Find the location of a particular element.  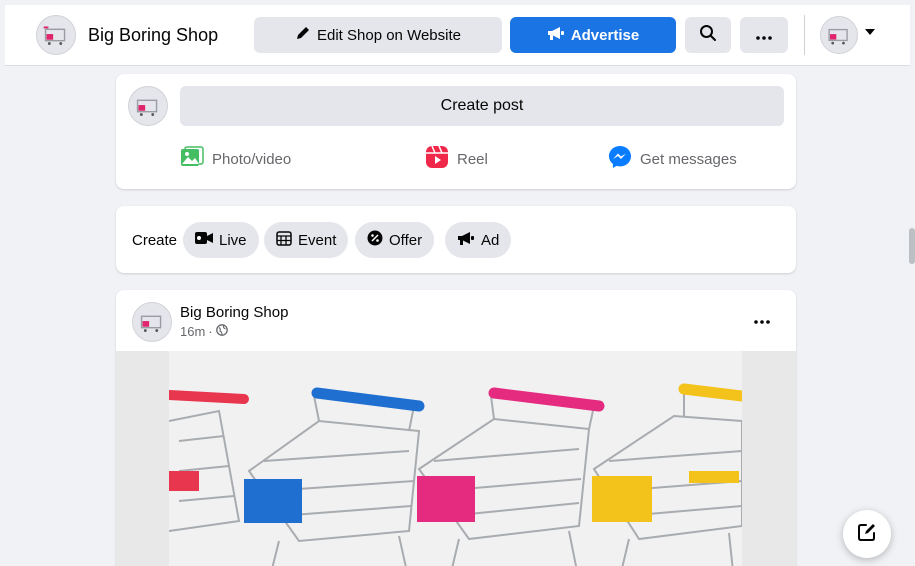

event-button: Event is located at coordinates (306, 240).